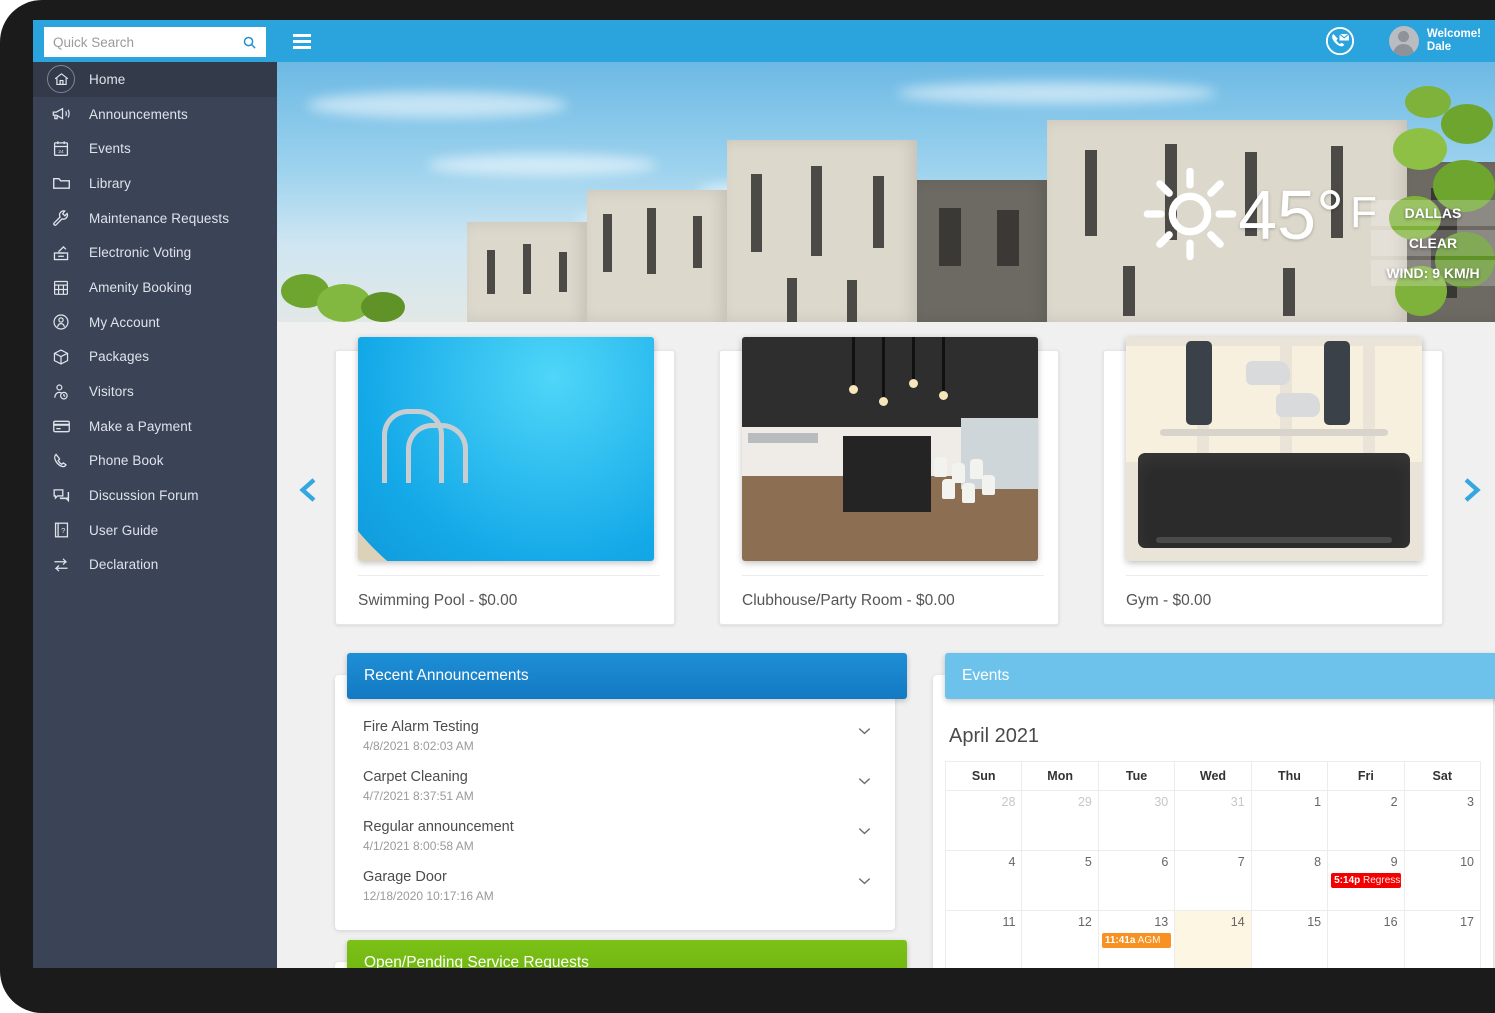 The width and height of the screenshot is (1495, 1013). Describe the element at coordinates (308, 490) in the screenshot. I see `chevron-left-icon` at that location.